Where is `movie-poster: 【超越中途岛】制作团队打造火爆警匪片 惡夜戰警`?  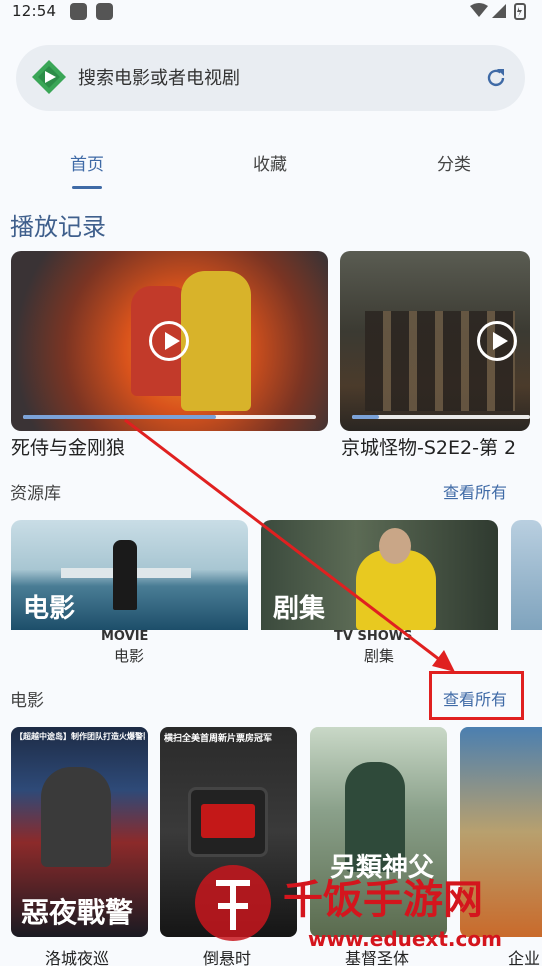
movie-poster: 【超越中途岛】制作团队打造火爆警匪片 惡夜戰警 is located at coordinates (79, 832).